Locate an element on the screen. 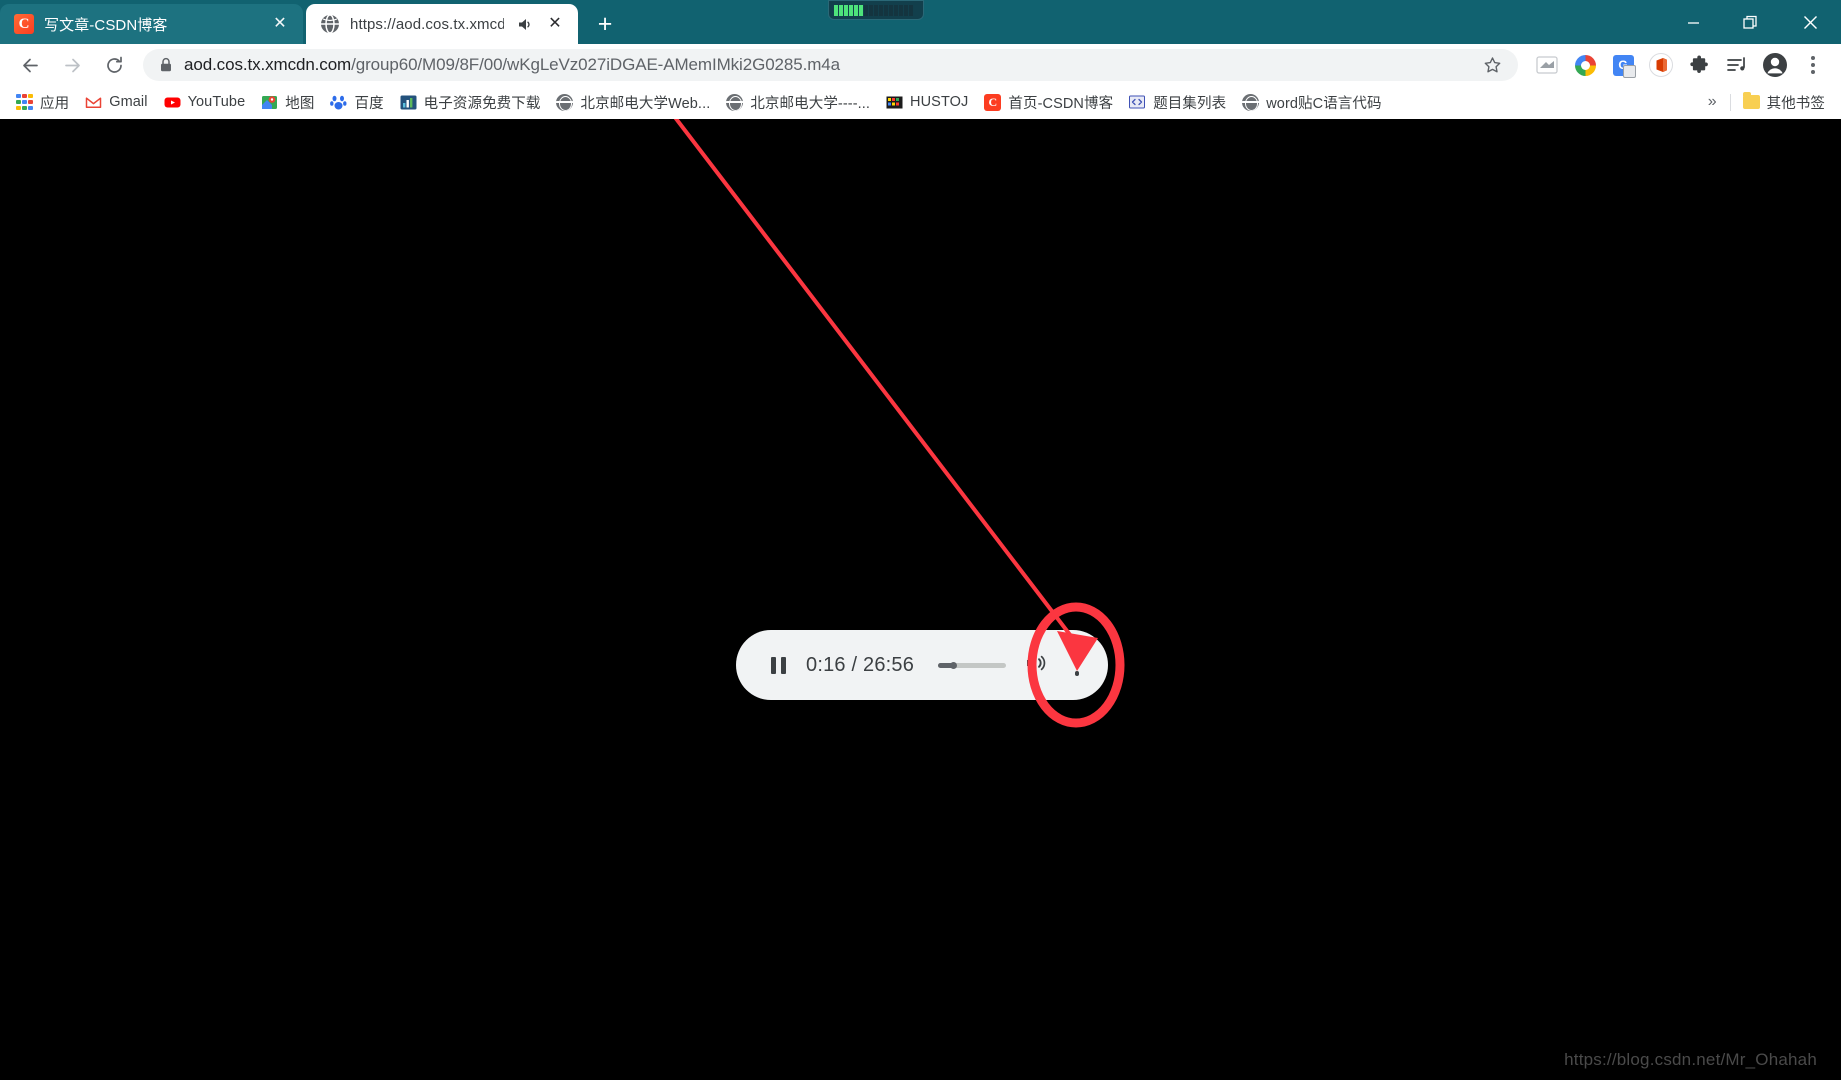 This screenshot has width=1841, height=1080. extension-grey-icon is located at coordinates (1547, 65).